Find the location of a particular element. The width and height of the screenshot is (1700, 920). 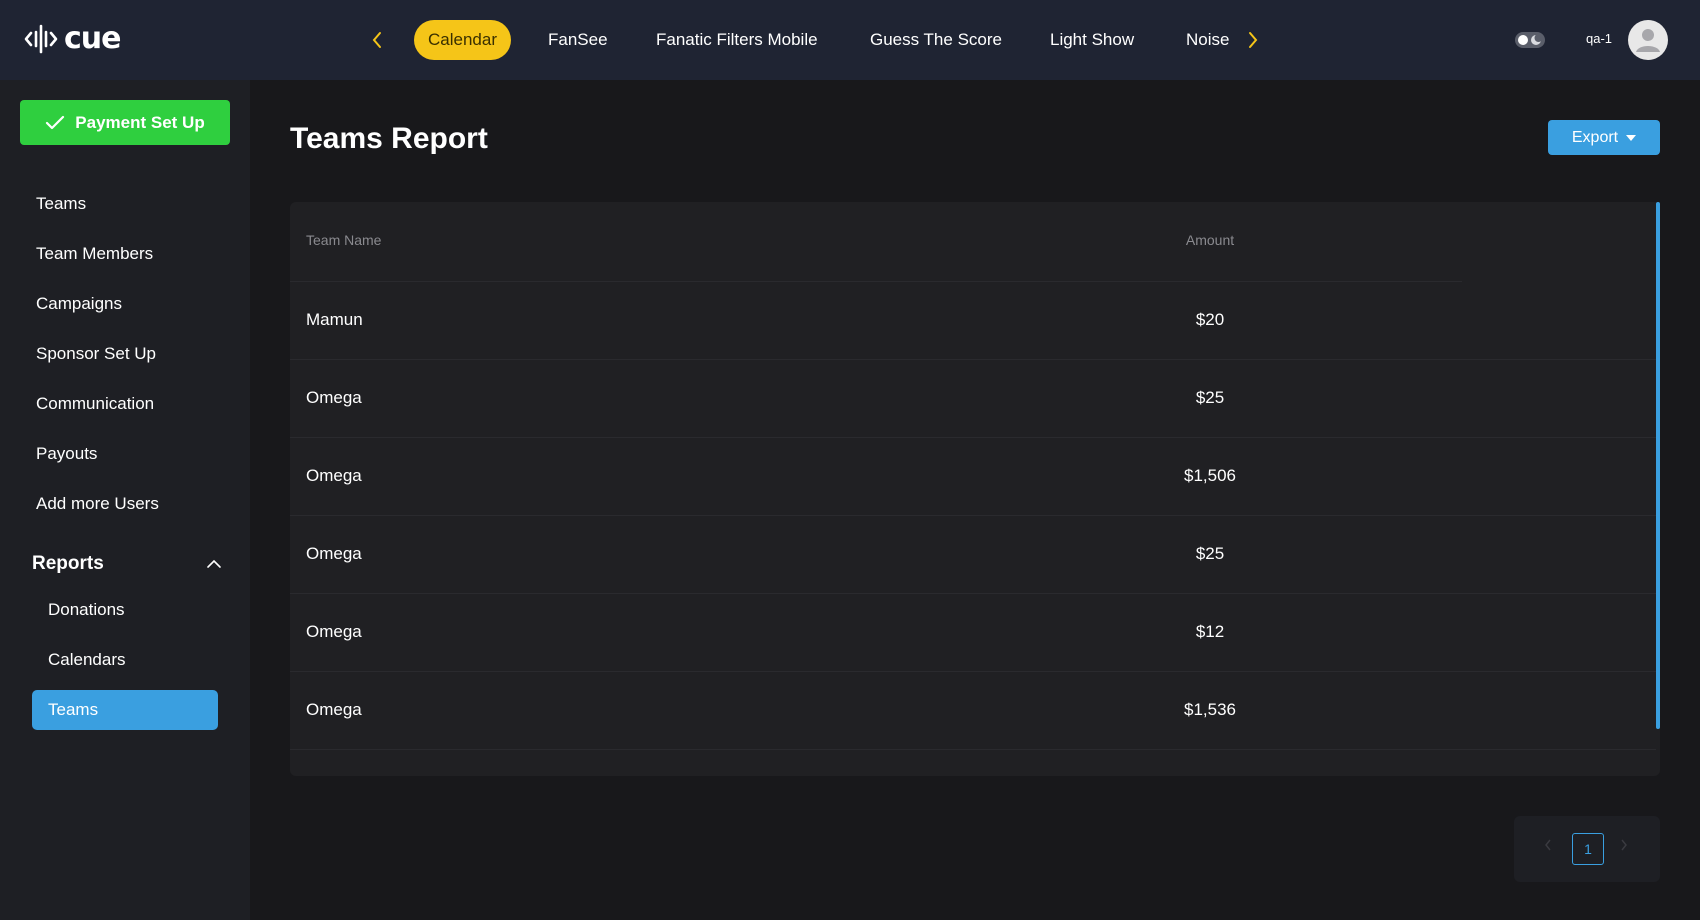

previous-page-button is located at coordinates (1548, 847).